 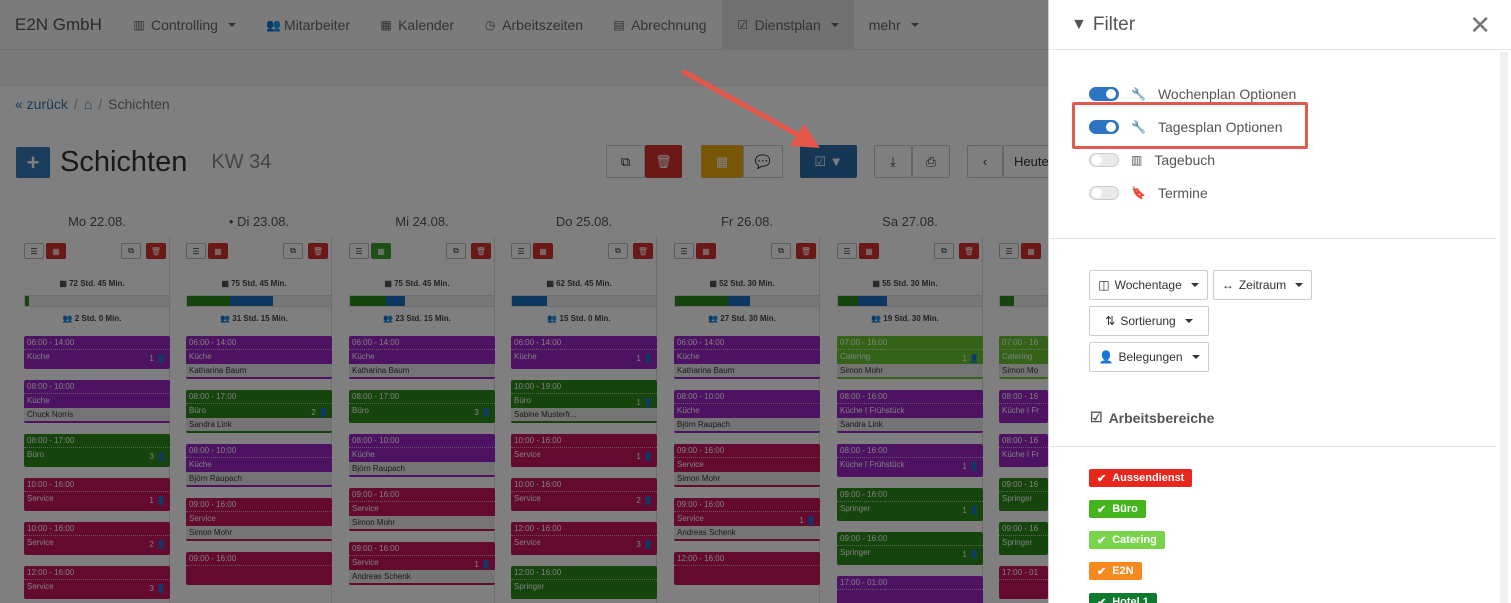 I want to click on area-tag-e2n: ✔ E2N, so click(x=1115, y=571).